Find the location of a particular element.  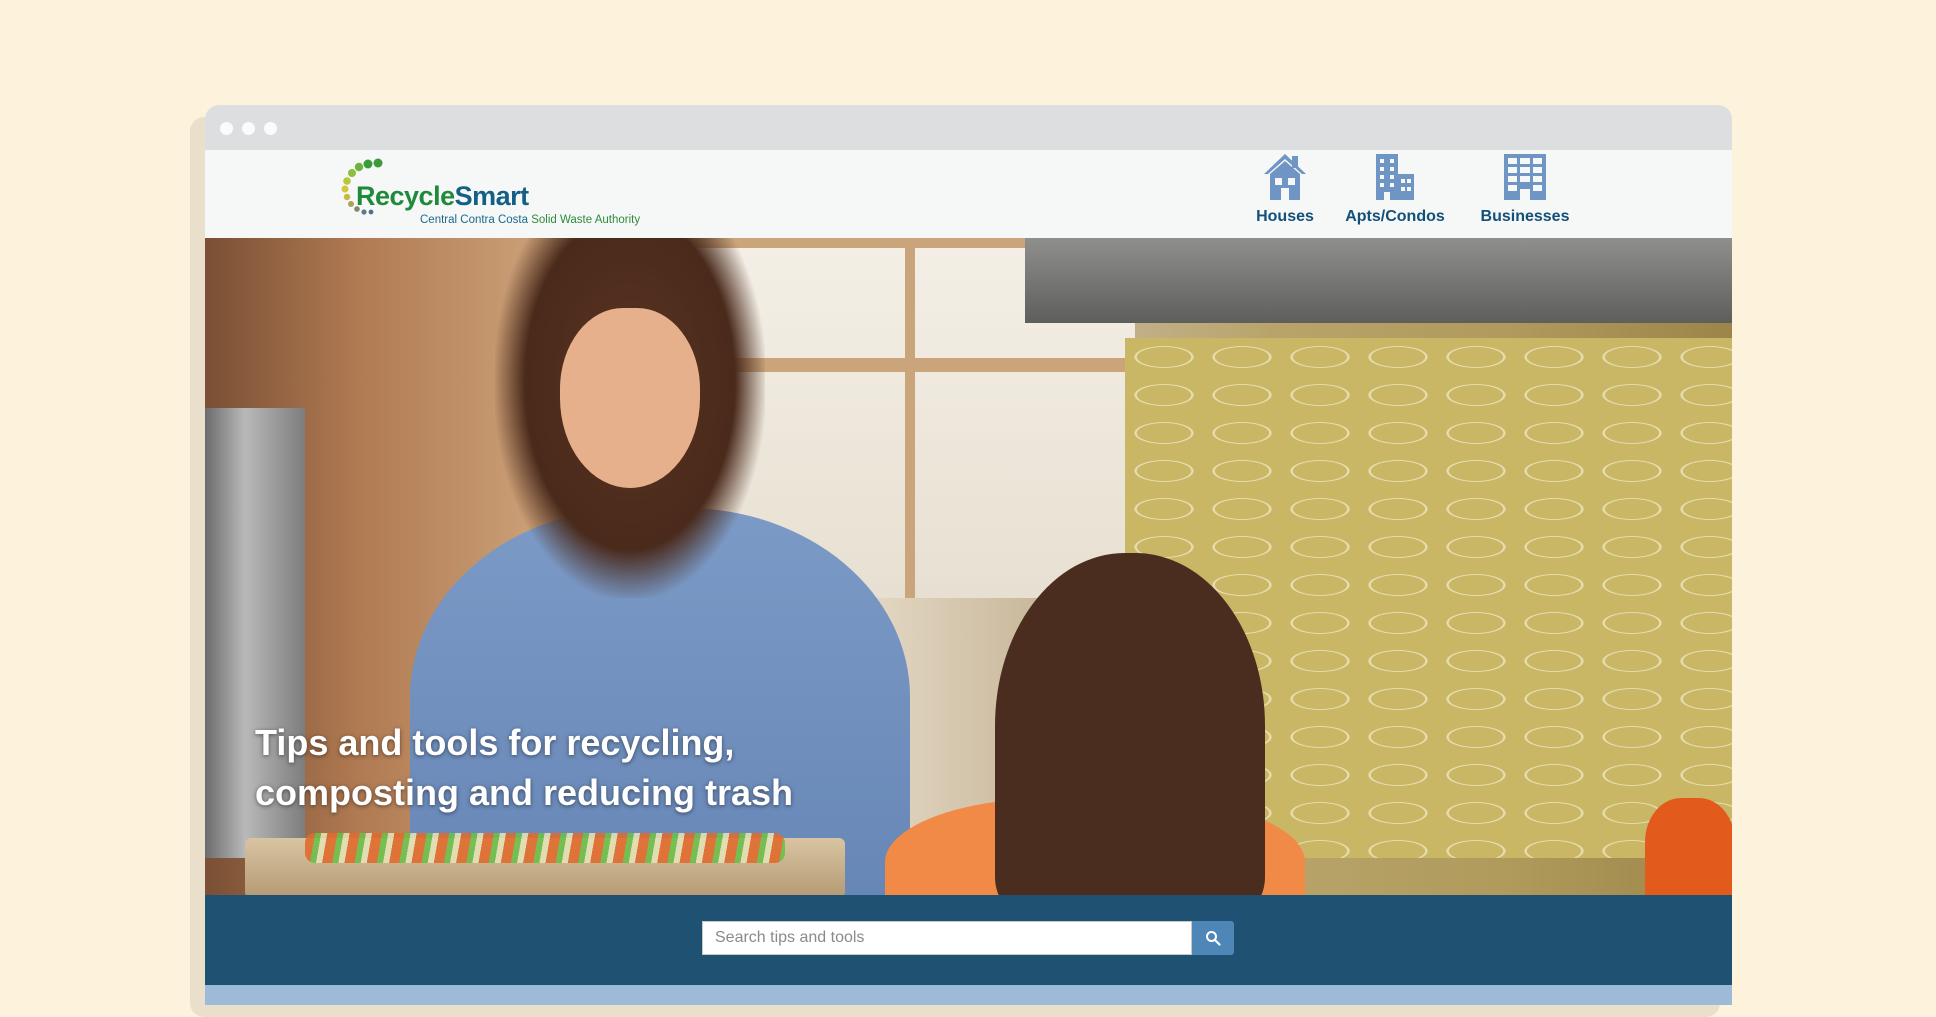

hero-woman-face is located at coordinates (630, 398).